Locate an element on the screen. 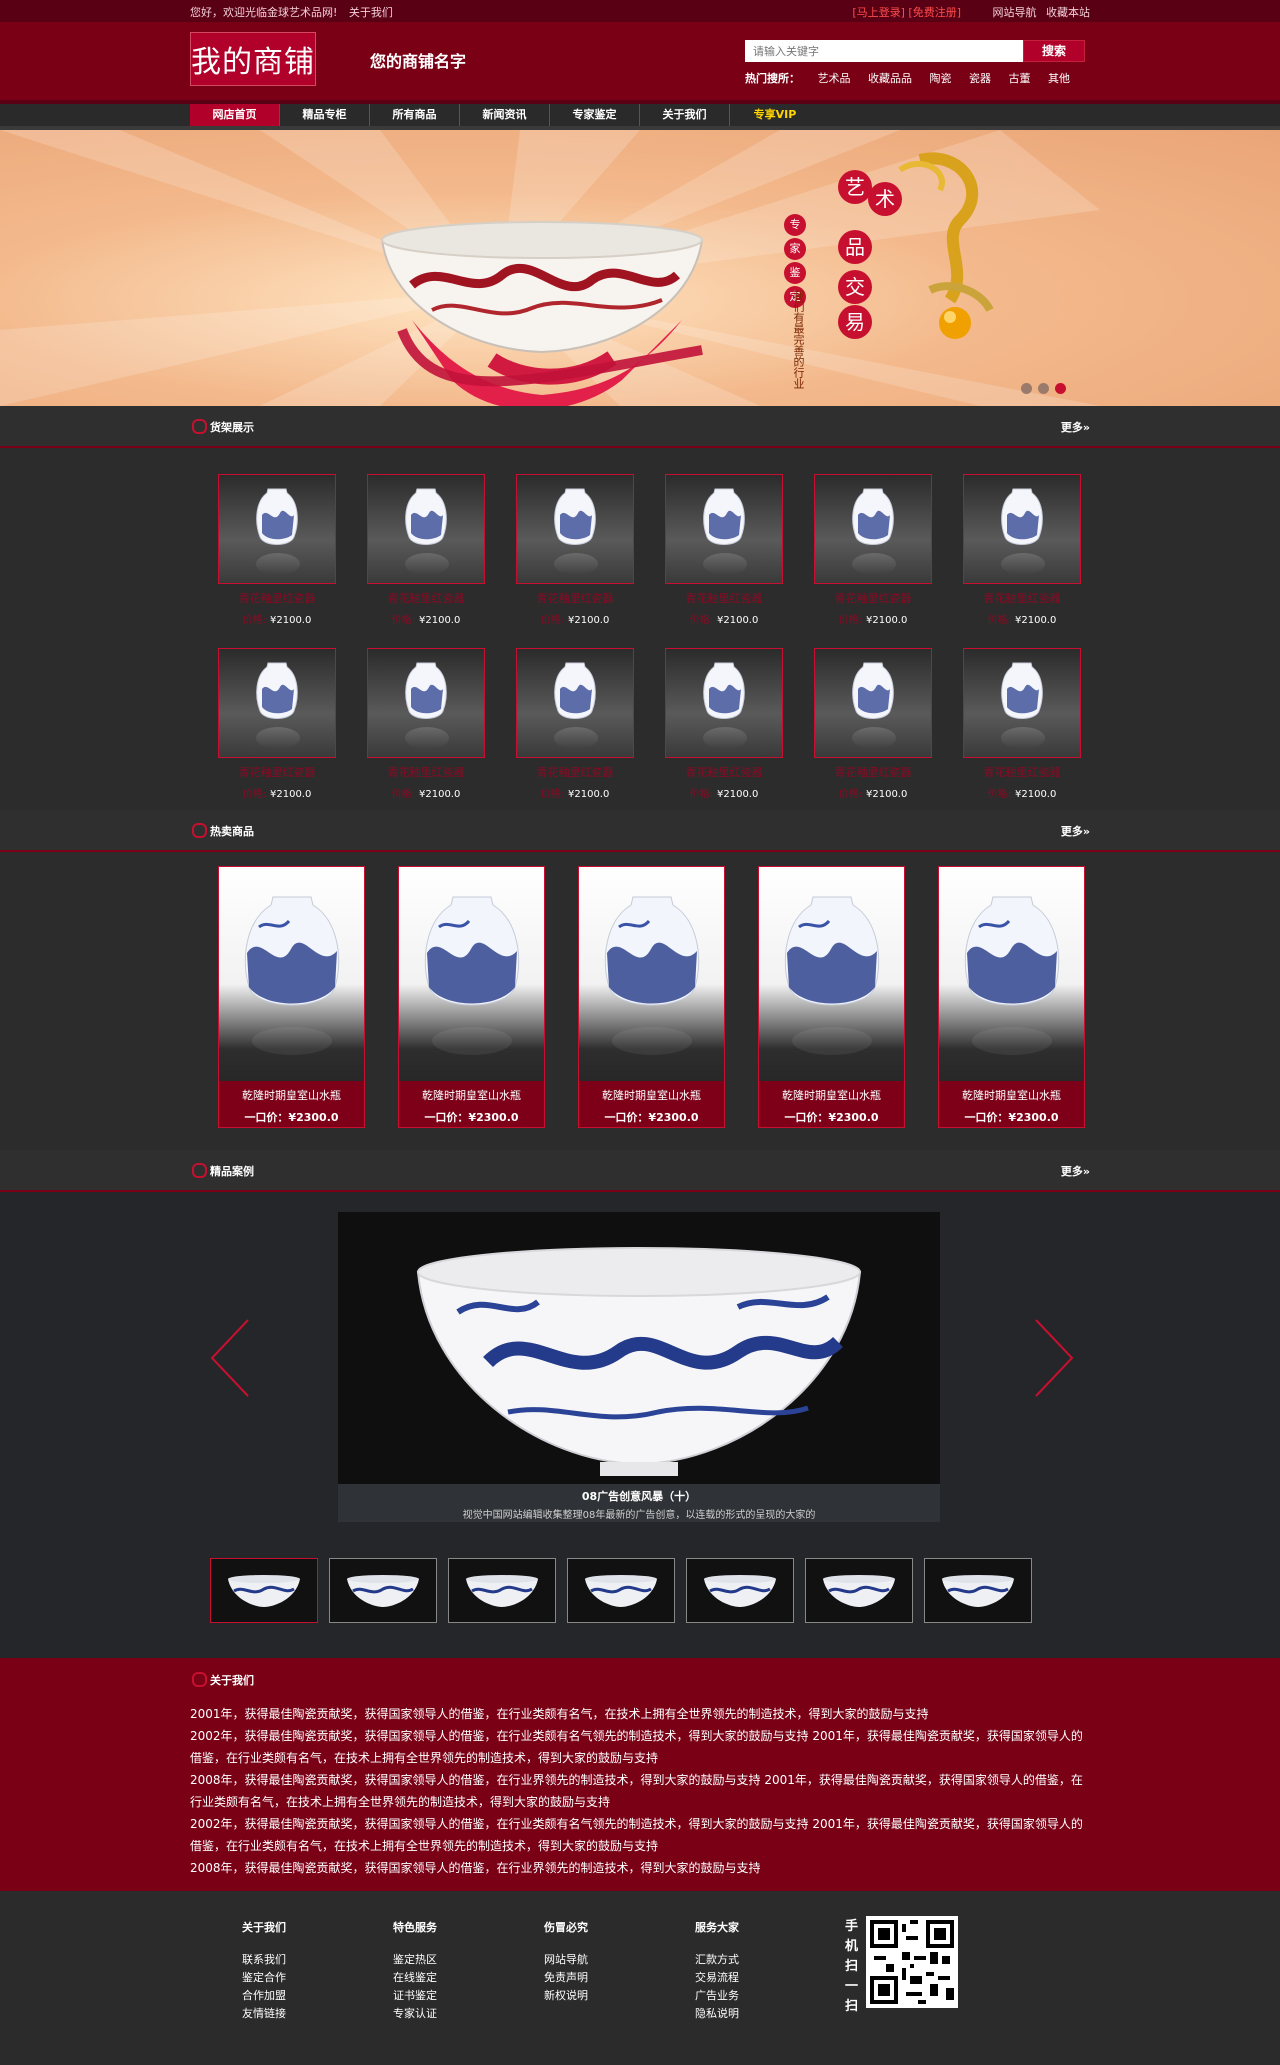 Image resolution: width=1280 pixels, height=2065 pixels. prev-arrow-icon is located at coordinates (230, 1358).